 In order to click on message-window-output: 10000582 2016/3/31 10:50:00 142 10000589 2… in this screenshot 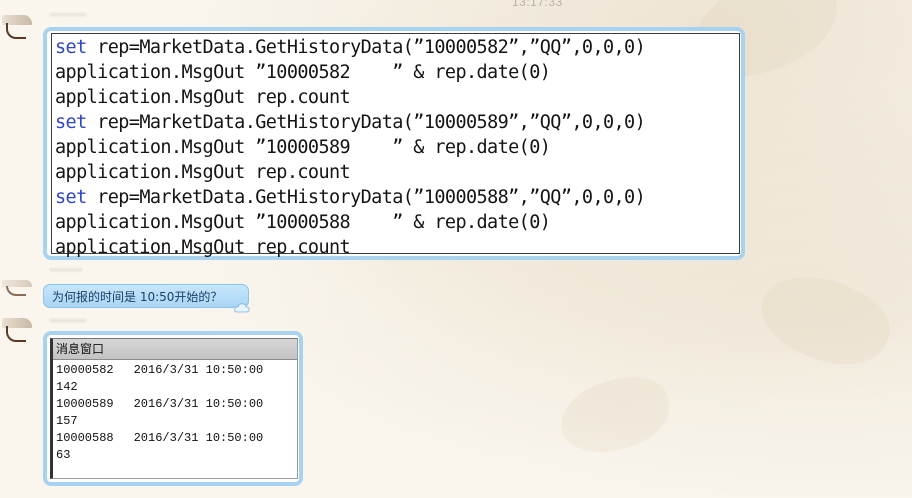, I will do `click(175, 412)`.